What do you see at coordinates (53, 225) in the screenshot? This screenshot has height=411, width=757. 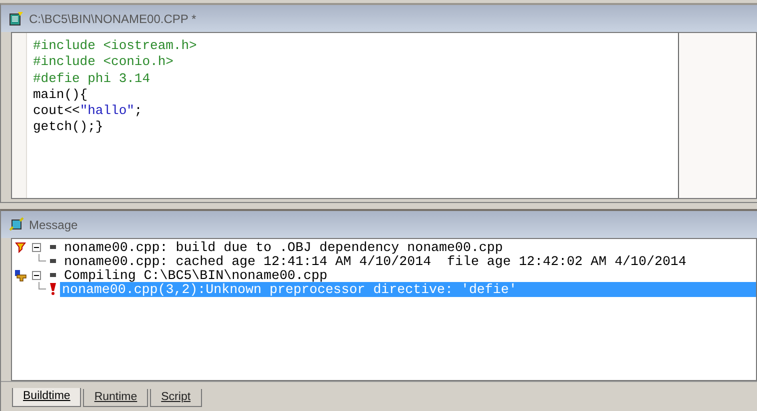 I see `panel-title: Message` at bounding box center [53, 225].